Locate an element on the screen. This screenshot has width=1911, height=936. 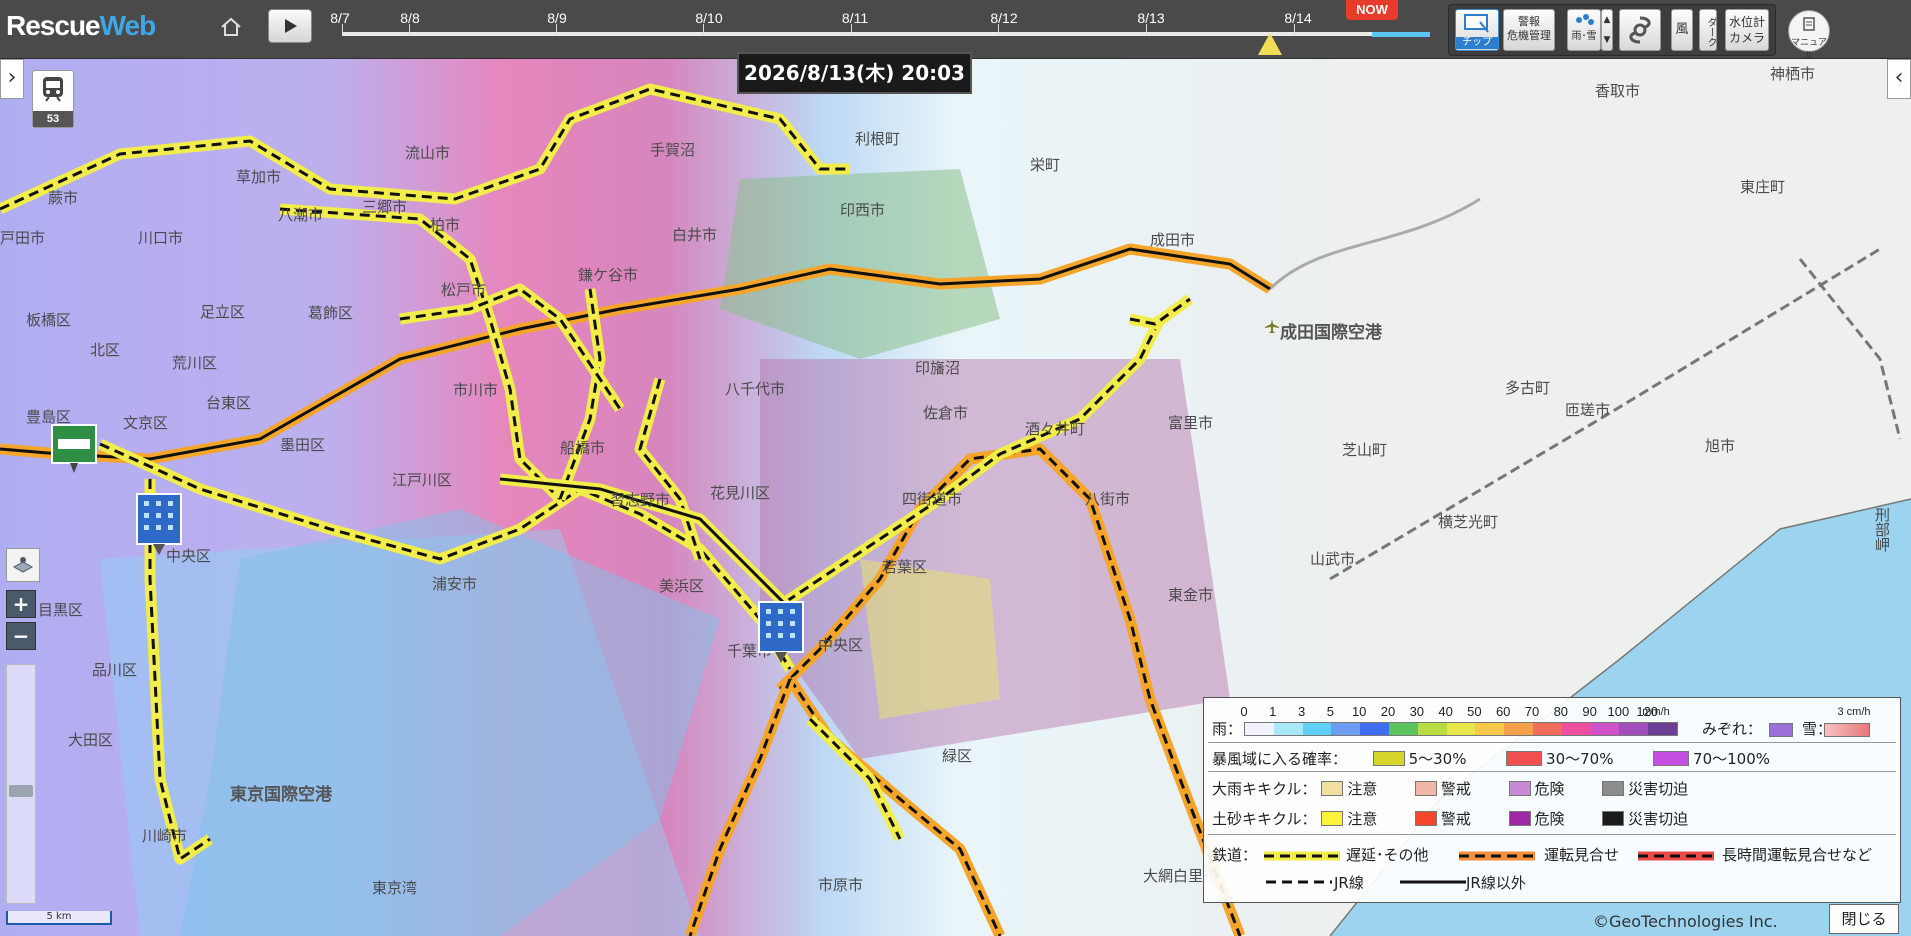
land-swatch-imminent is located at coordinates (1613, 818).